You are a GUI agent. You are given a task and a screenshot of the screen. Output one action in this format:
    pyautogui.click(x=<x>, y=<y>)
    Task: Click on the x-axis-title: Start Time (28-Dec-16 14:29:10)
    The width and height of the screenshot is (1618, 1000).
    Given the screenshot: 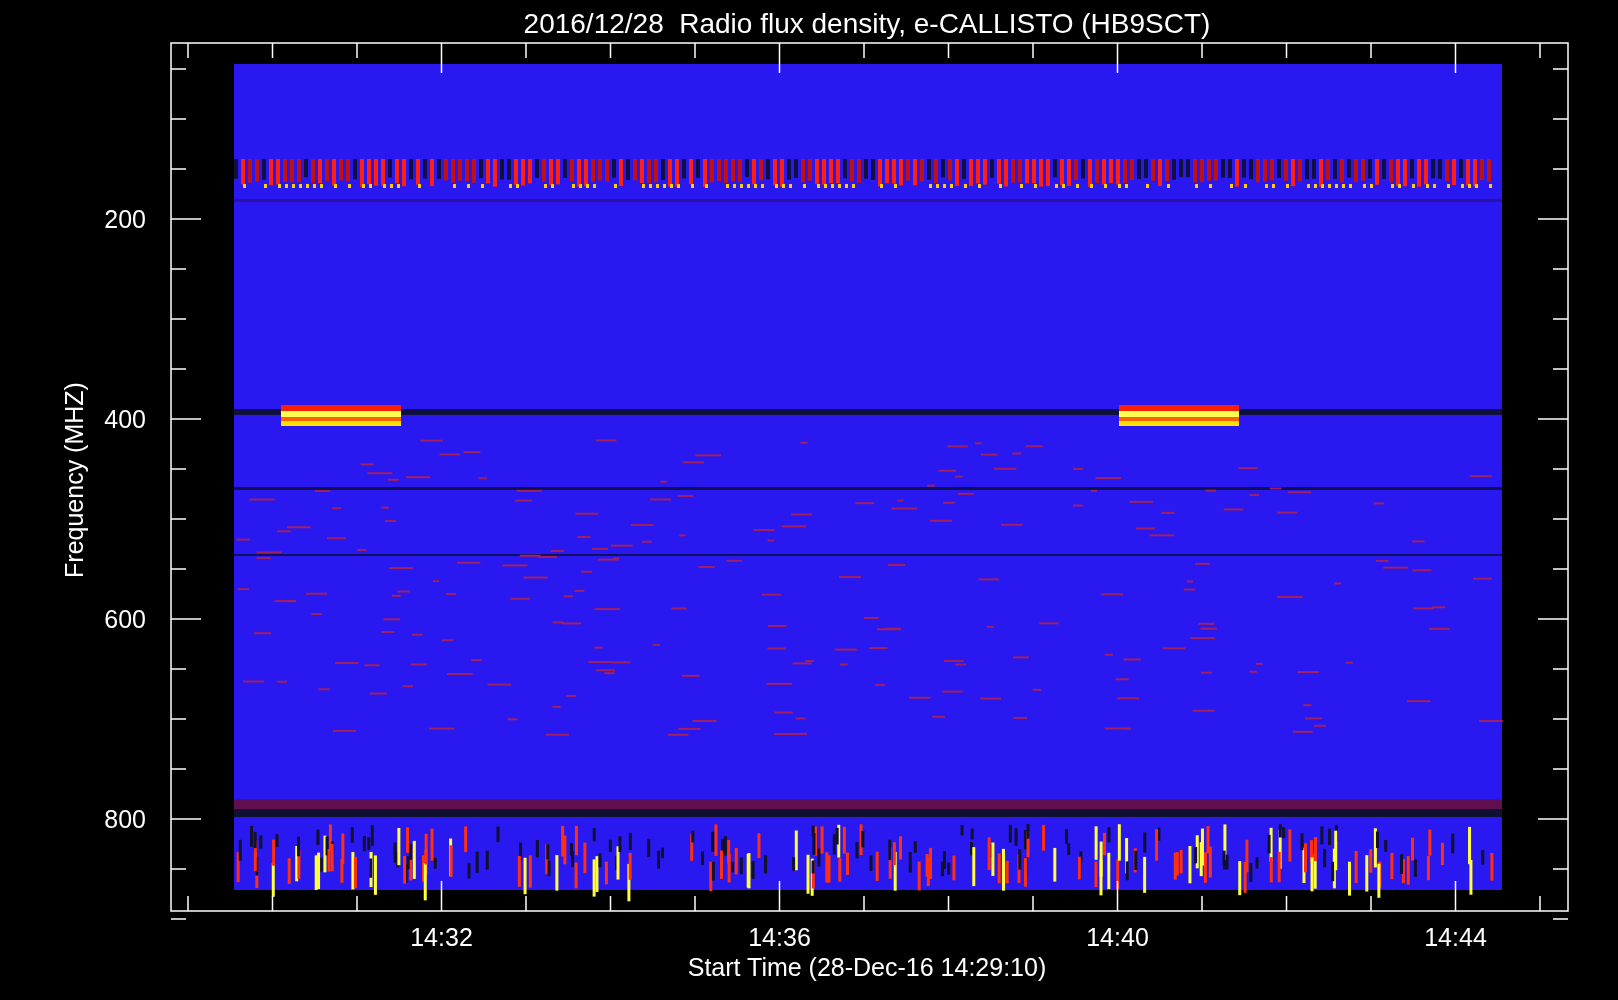 What is the action you would take?
    pyautogui.click(x=867, y=967)
    